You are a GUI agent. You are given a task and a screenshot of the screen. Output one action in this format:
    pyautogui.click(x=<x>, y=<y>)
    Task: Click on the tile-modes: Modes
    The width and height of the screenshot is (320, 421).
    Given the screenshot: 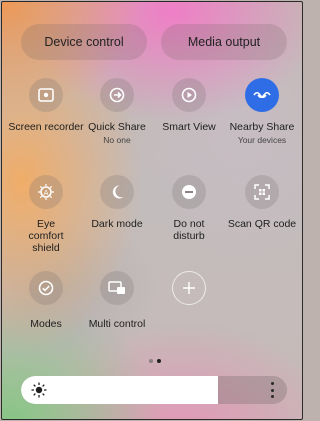 What is the action you would take?
    pyautogui.click(x=46, y=300)
    